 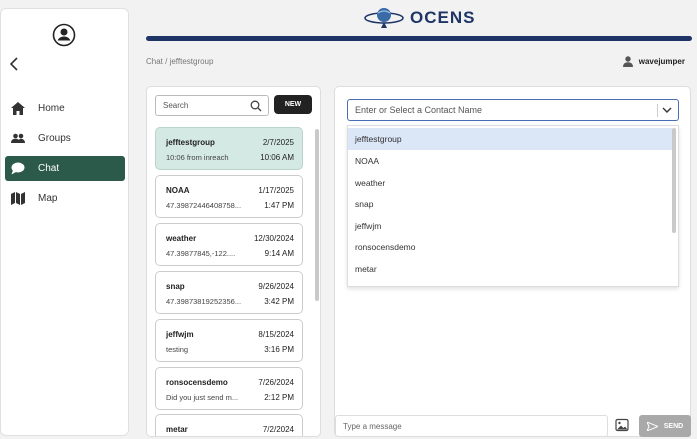 What do you see at coordinates (65, 198) in the screenshot?
I see `sidebar-item-map: Map` at bounding box center [65, 198].